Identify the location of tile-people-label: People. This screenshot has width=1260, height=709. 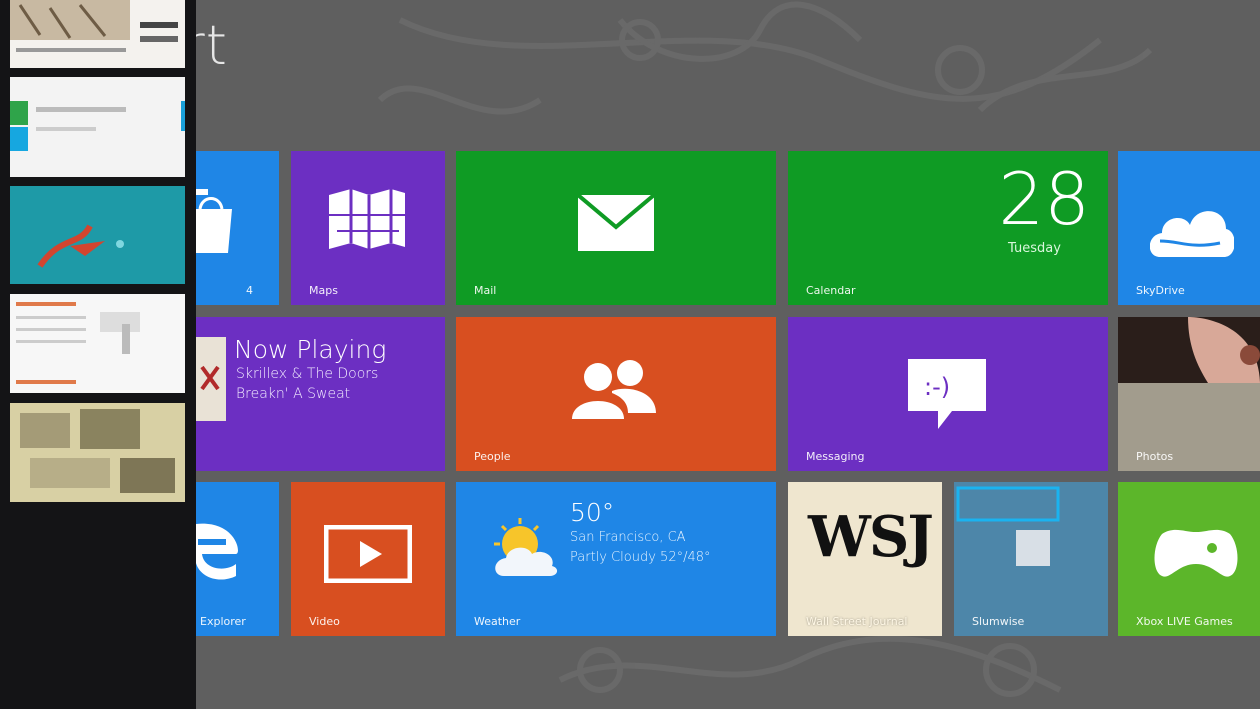
(492, 456).